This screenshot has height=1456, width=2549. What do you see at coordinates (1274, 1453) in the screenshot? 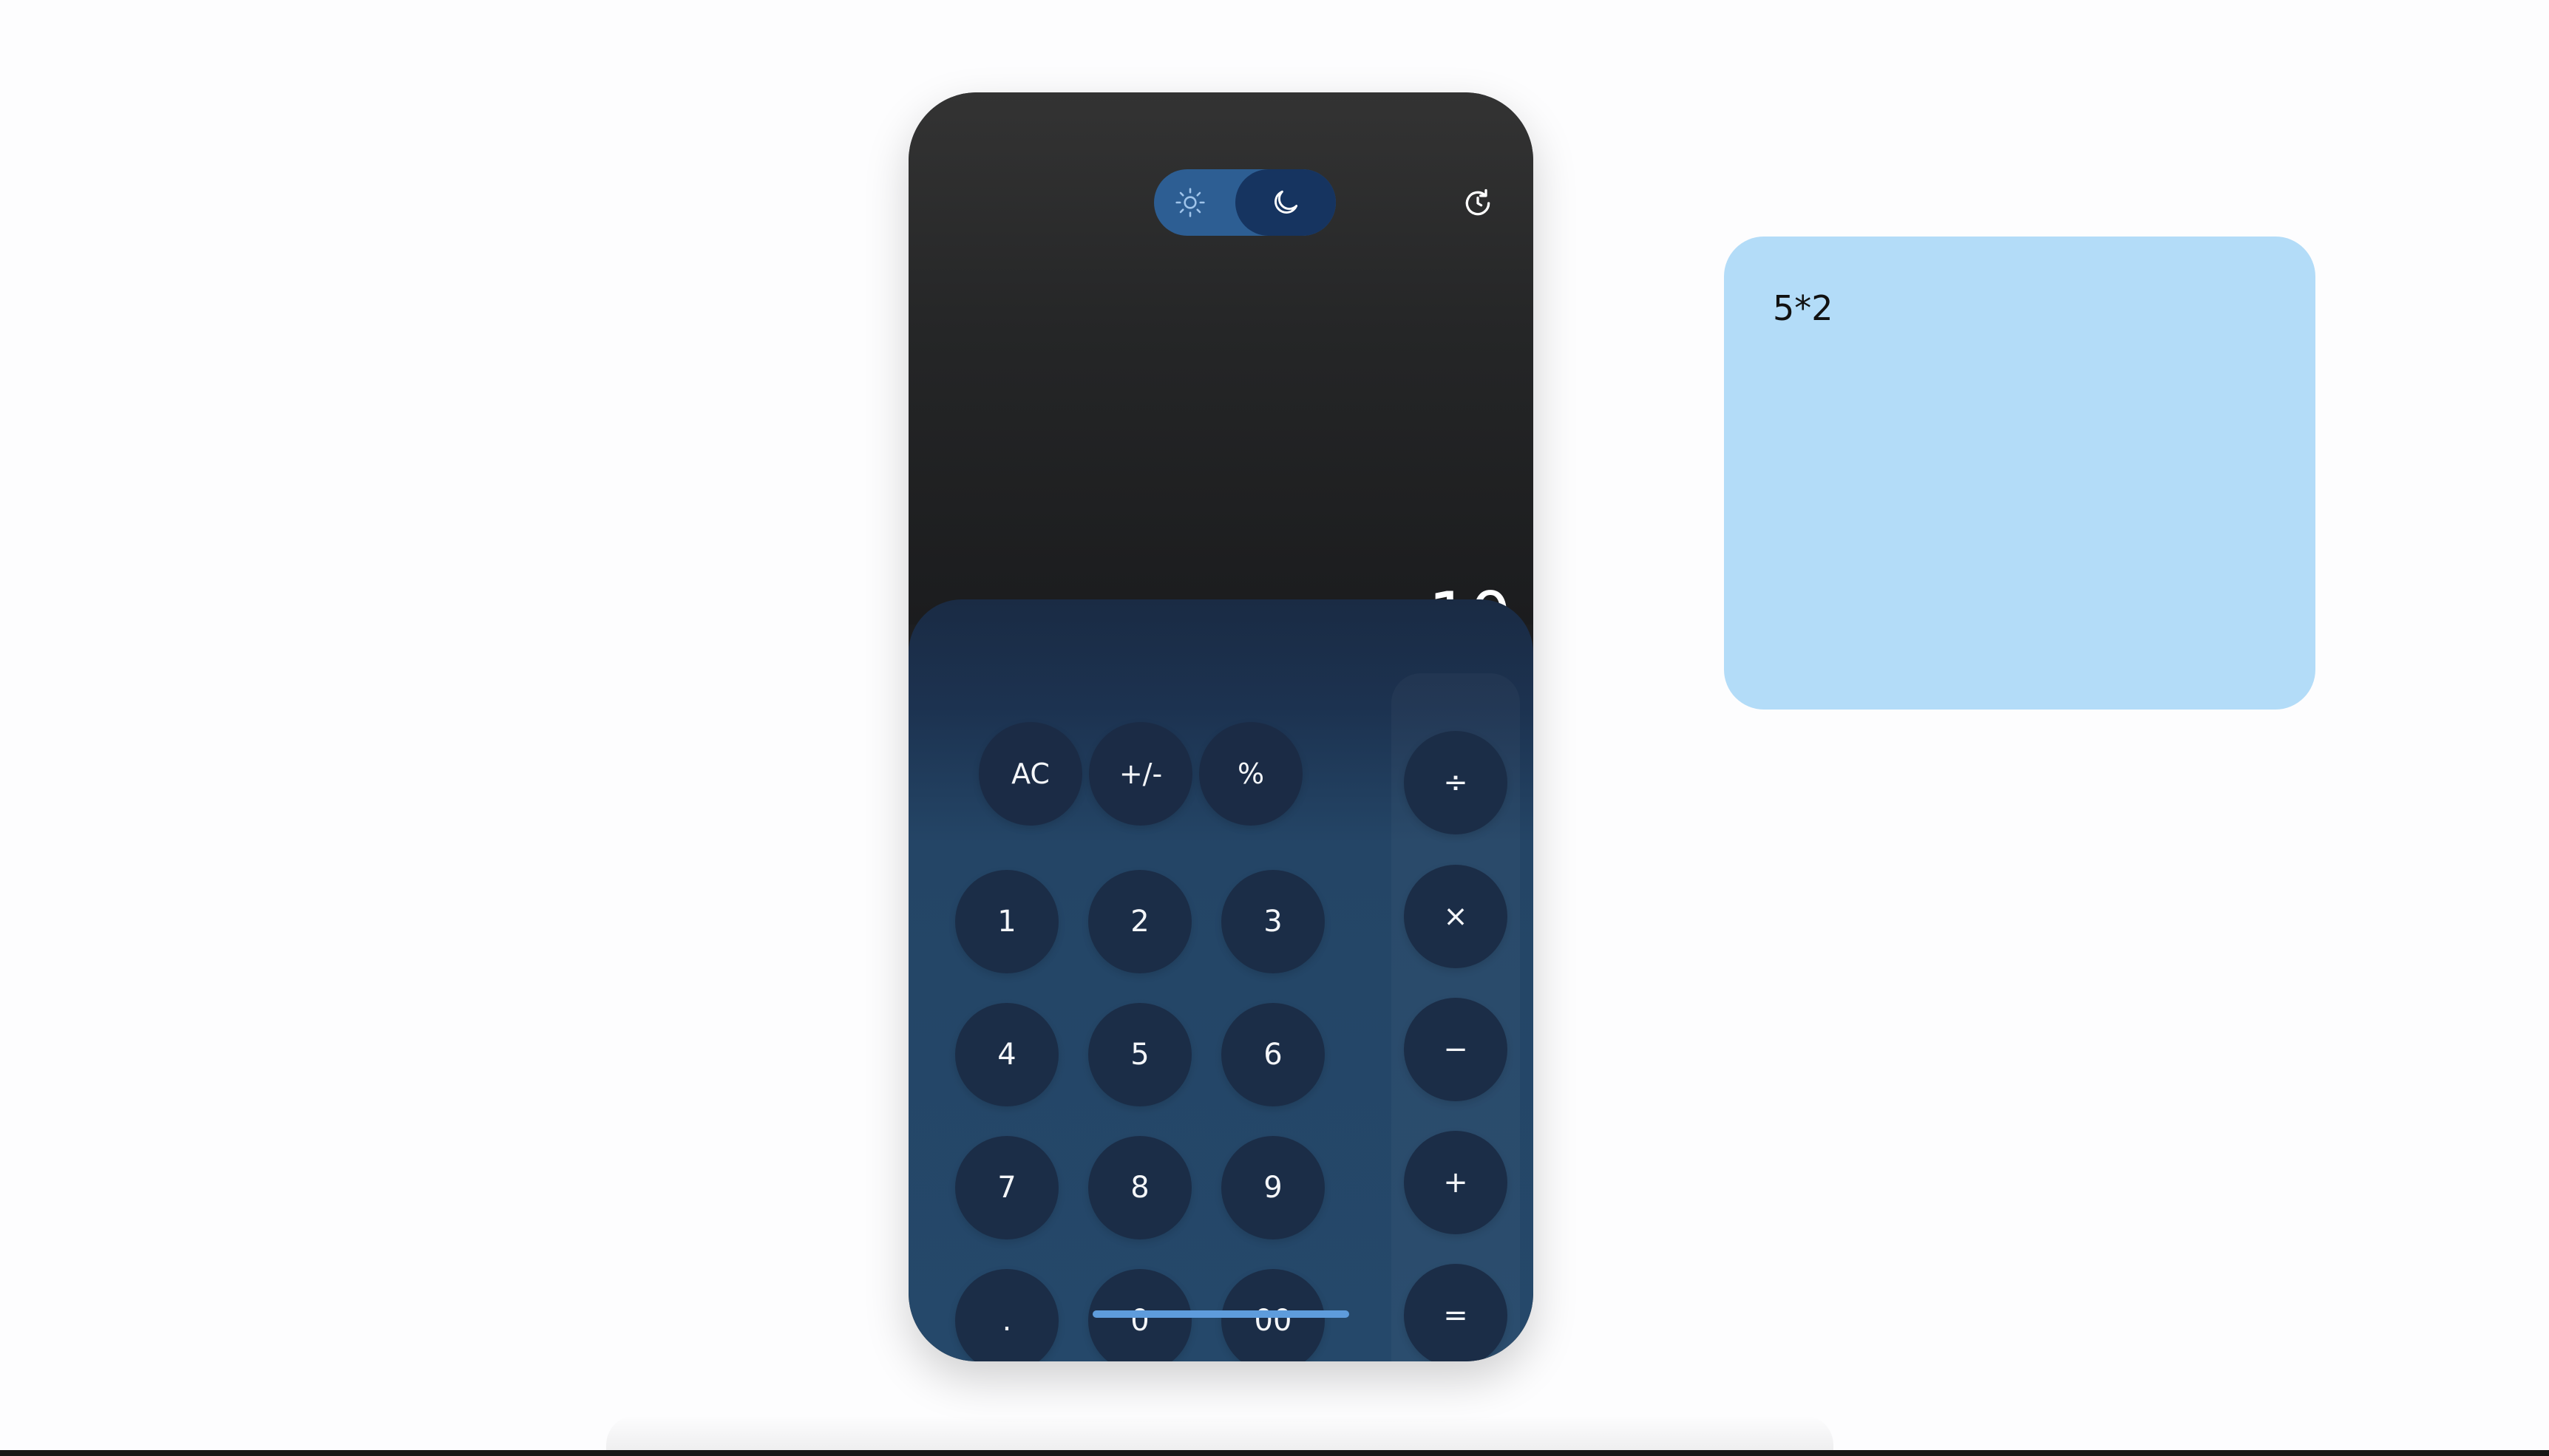
I see `taskbar-edge` at bounding box center [1274, 1453].